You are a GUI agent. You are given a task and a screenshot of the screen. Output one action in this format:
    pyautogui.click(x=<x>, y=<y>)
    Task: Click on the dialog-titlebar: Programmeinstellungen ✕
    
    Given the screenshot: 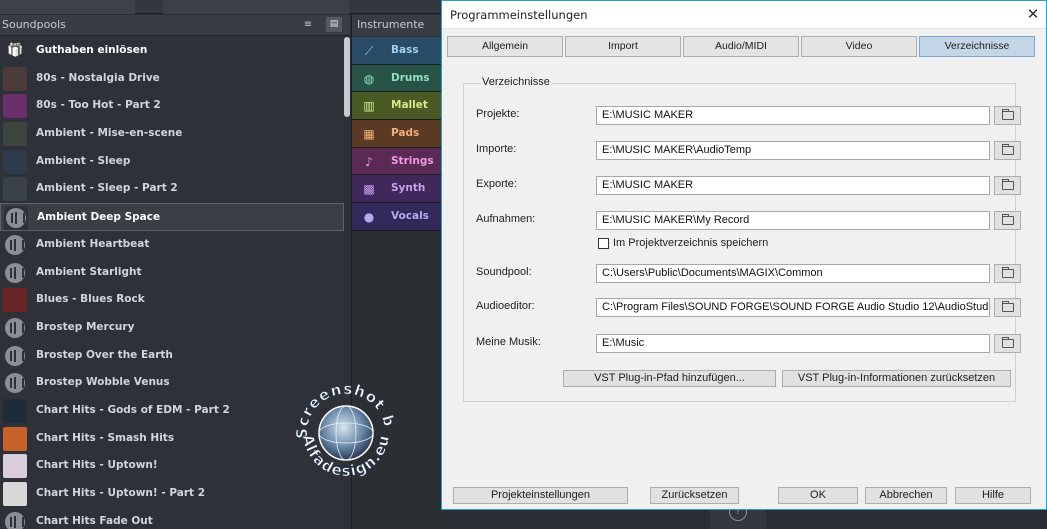 What is the action you would take?
    pyautogui.click(x=744, y=15)
    